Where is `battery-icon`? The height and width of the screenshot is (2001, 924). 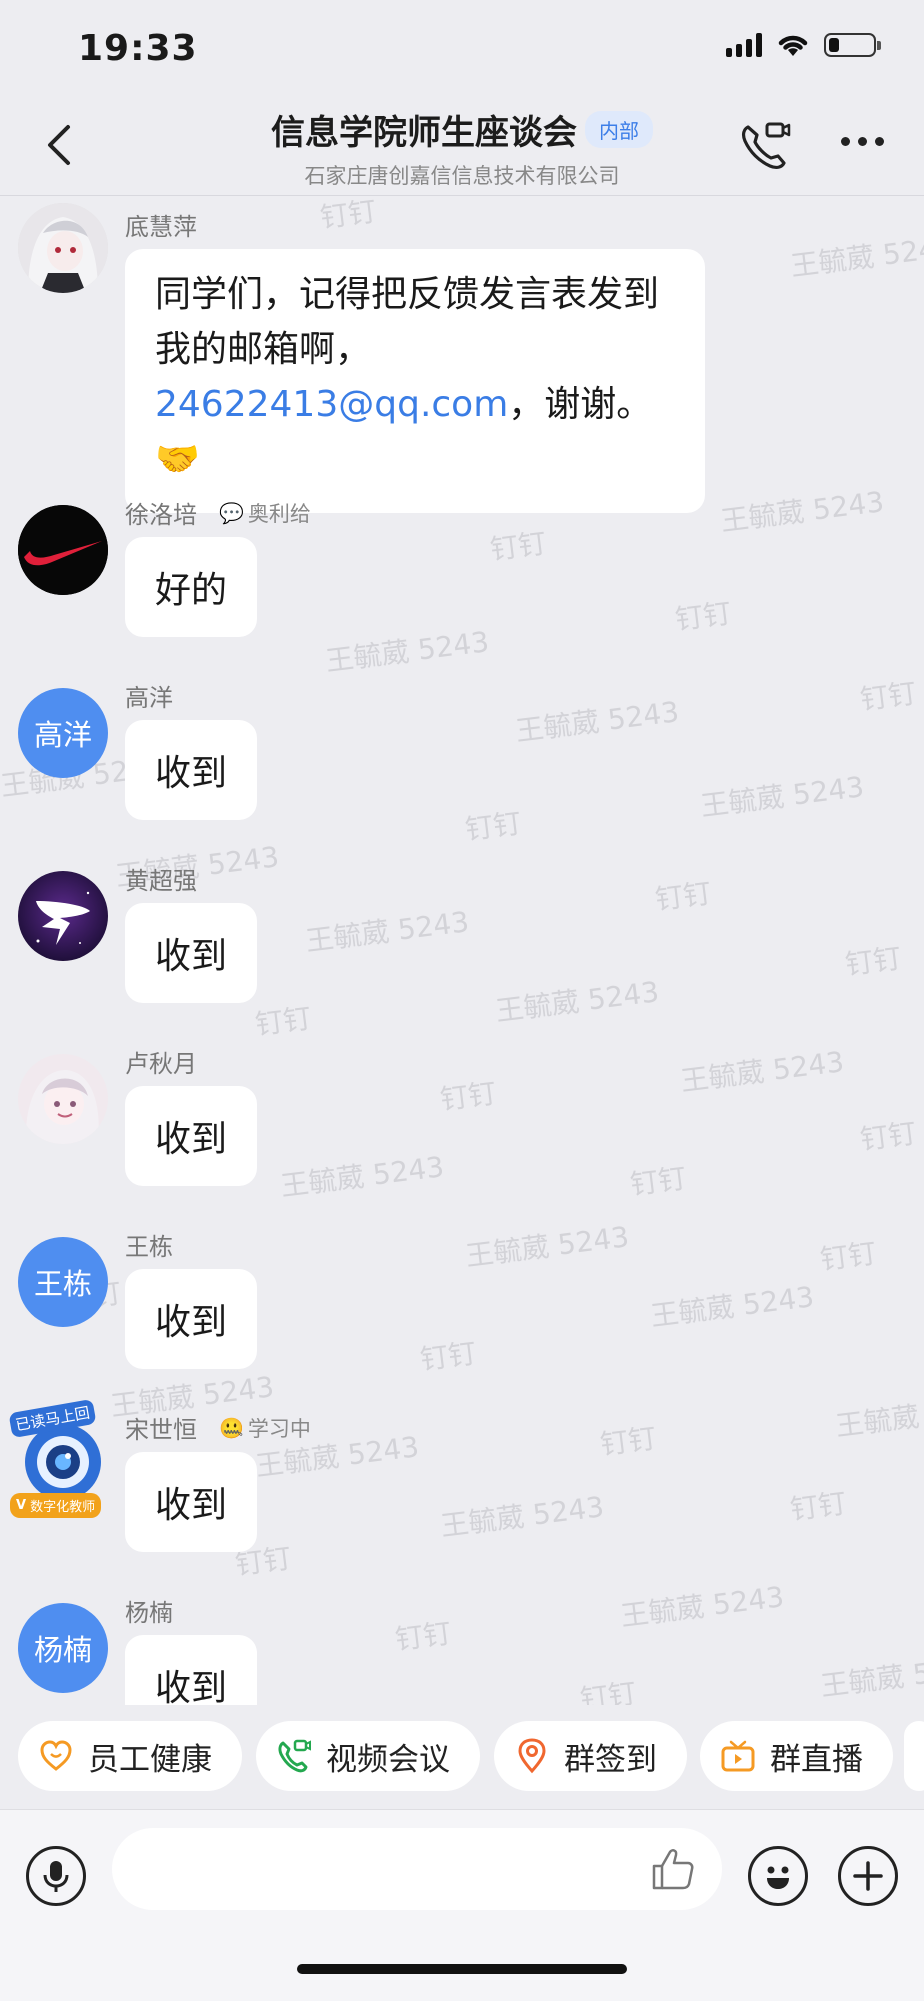
battery-icon is located at coordinates (852, 45).